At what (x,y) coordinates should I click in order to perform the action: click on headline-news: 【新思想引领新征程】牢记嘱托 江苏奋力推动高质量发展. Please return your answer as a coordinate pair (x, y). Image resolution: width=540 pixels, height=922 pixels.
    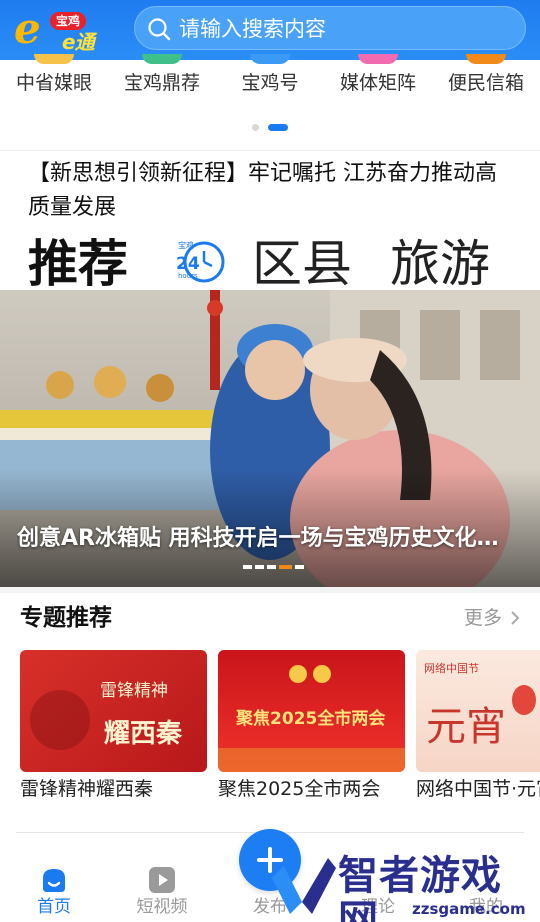
    Looking at the image, I should click on (270, 189).